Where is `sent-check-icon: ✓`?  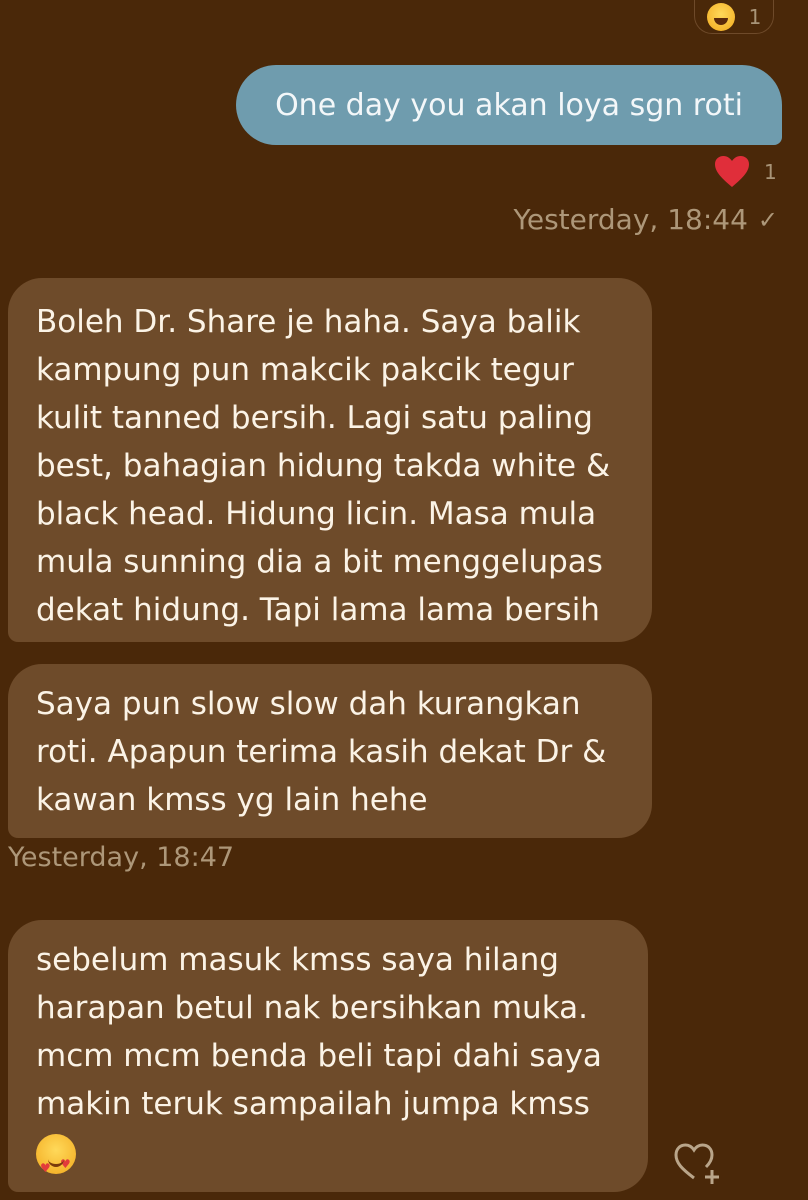 sent-check-icon: ✓ is located at coordinates (767, 219).